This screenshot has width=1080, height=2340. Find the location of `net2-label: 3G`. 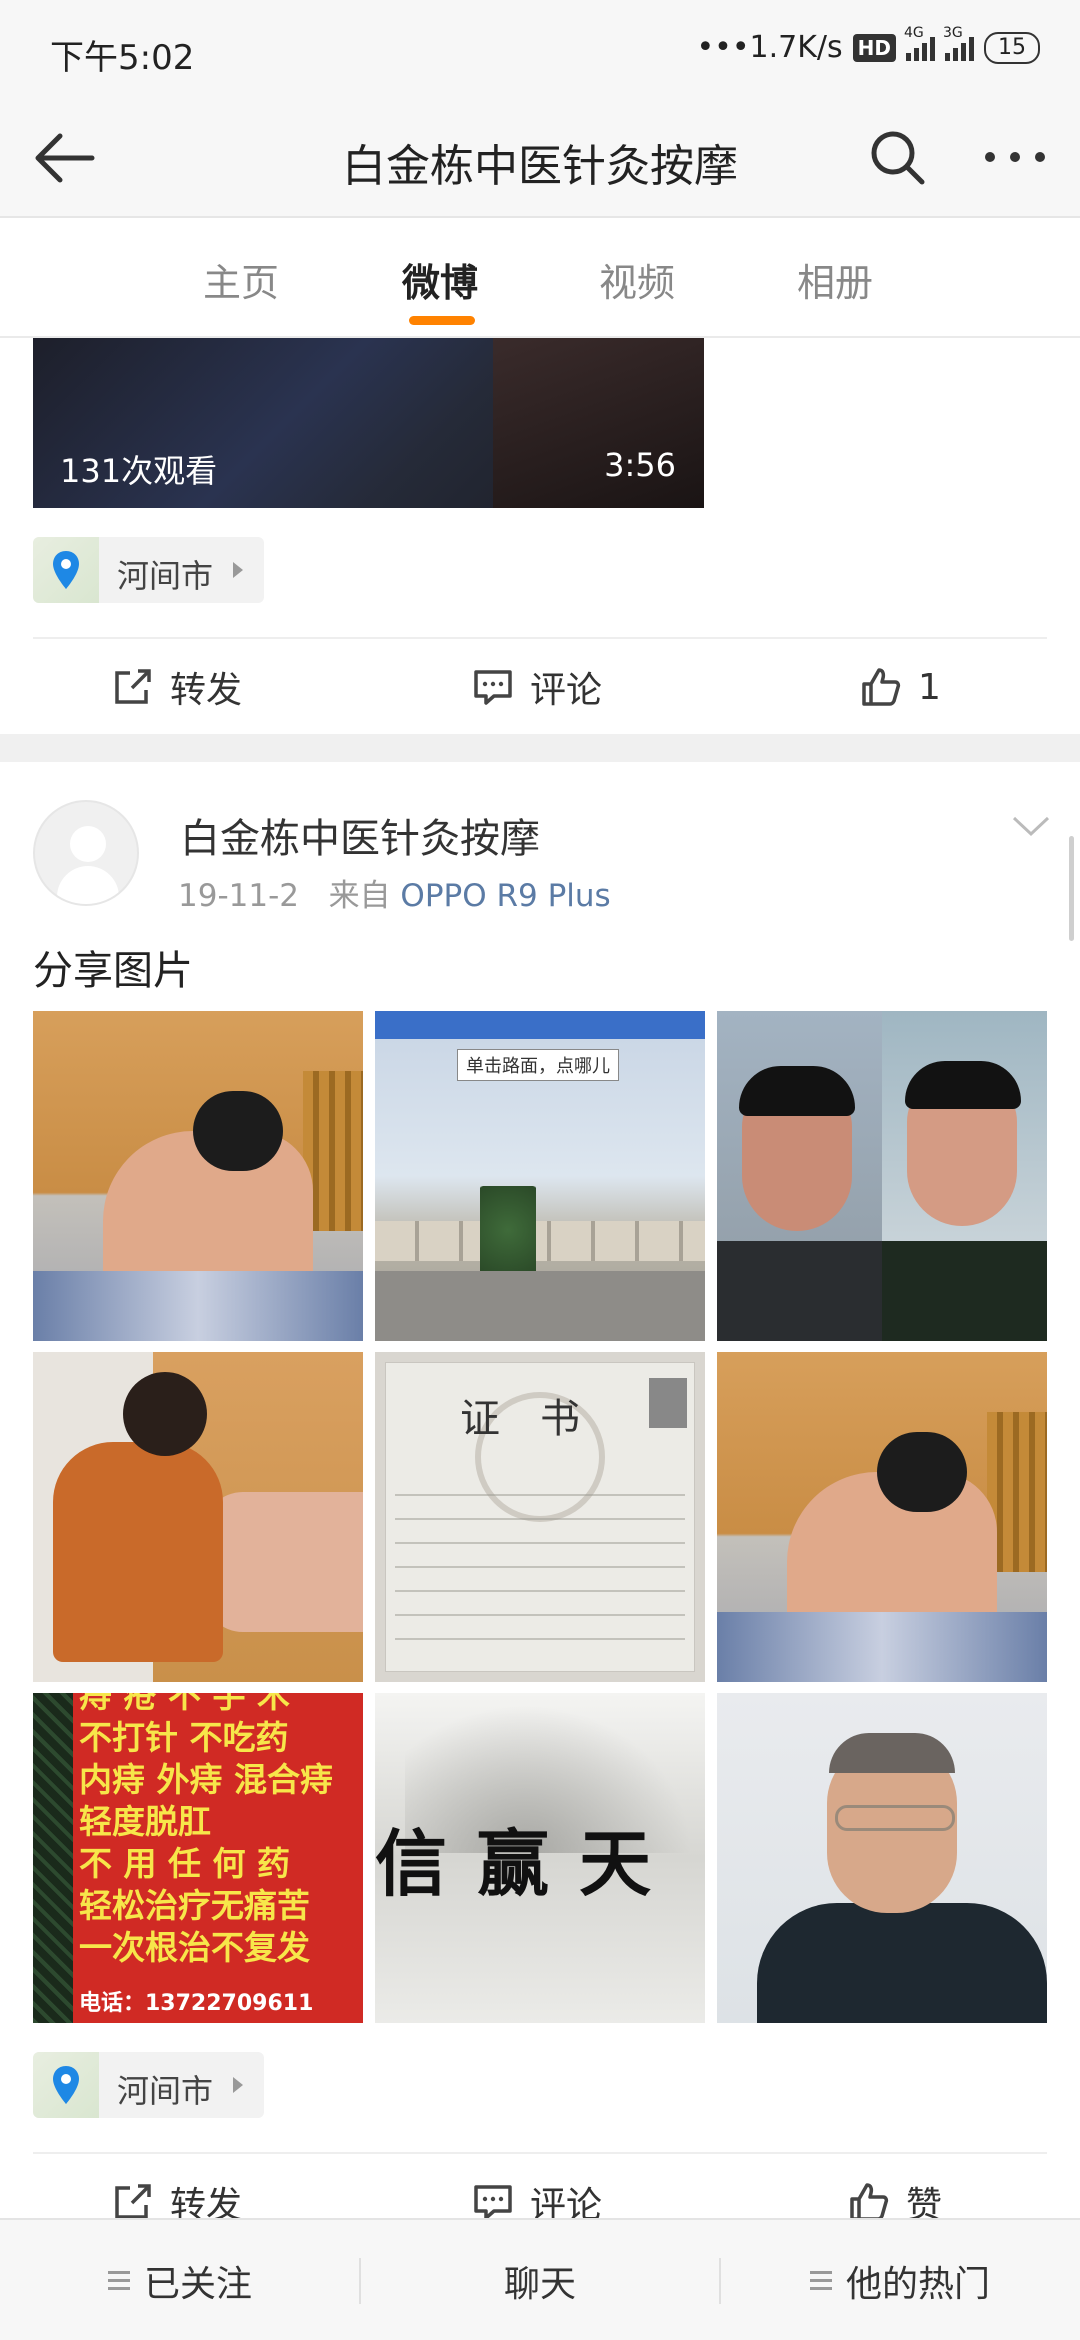

net2-label: 3G is located at coordinates (953, 32).